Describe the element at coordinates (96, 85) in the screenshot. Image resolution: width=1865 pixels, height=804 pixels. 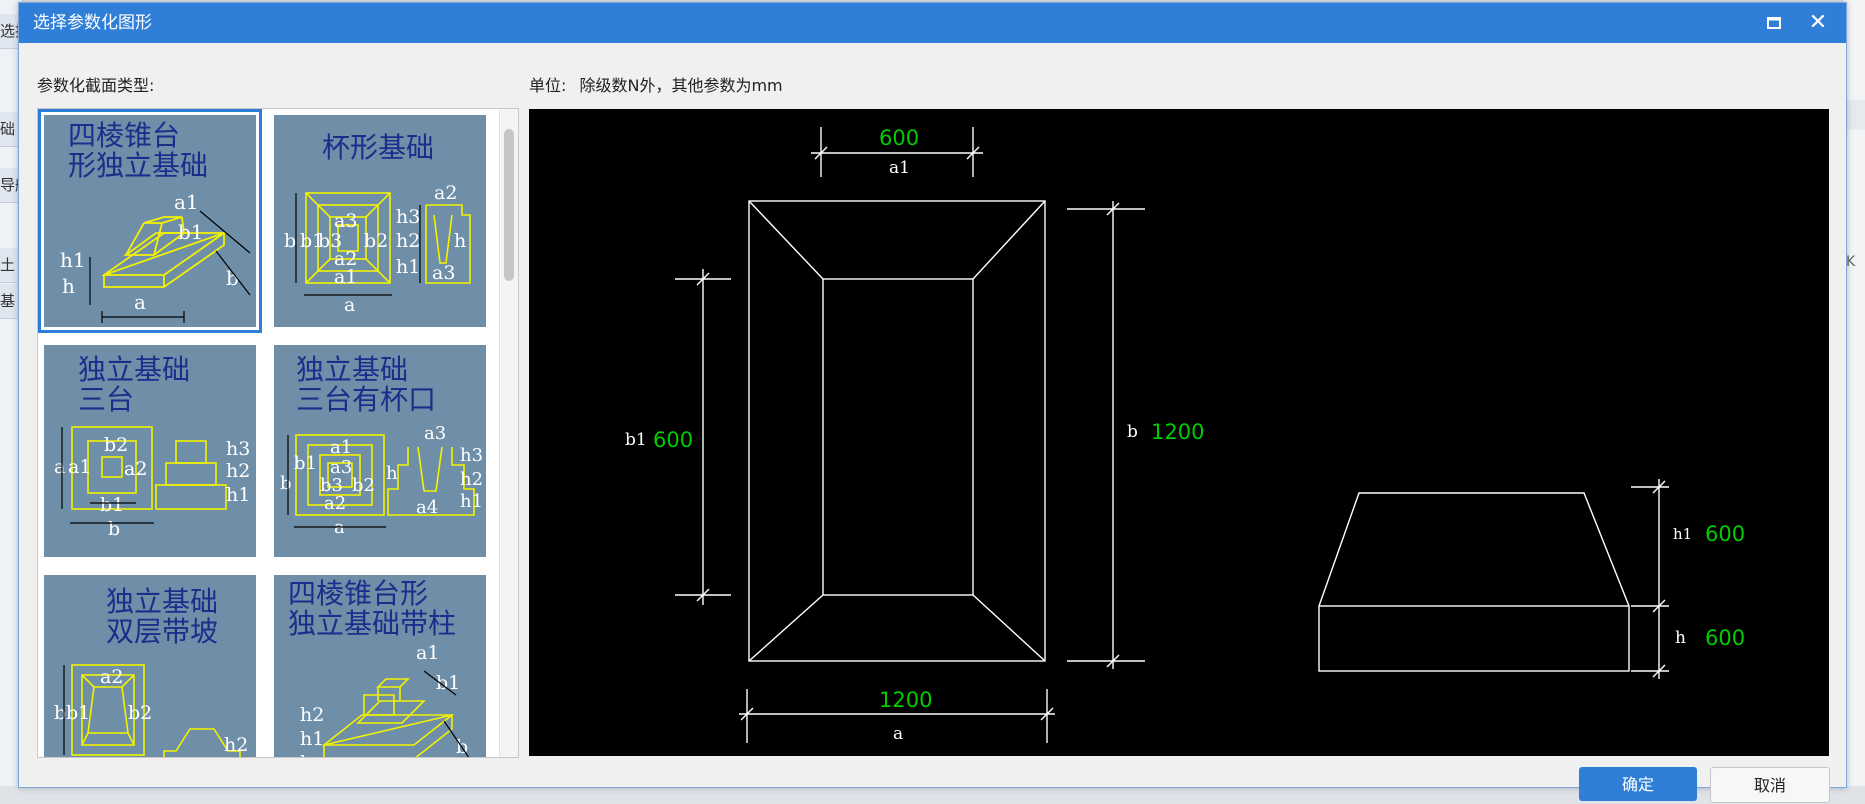
I see `section-types-label: 参数化截面类型:` at that location.